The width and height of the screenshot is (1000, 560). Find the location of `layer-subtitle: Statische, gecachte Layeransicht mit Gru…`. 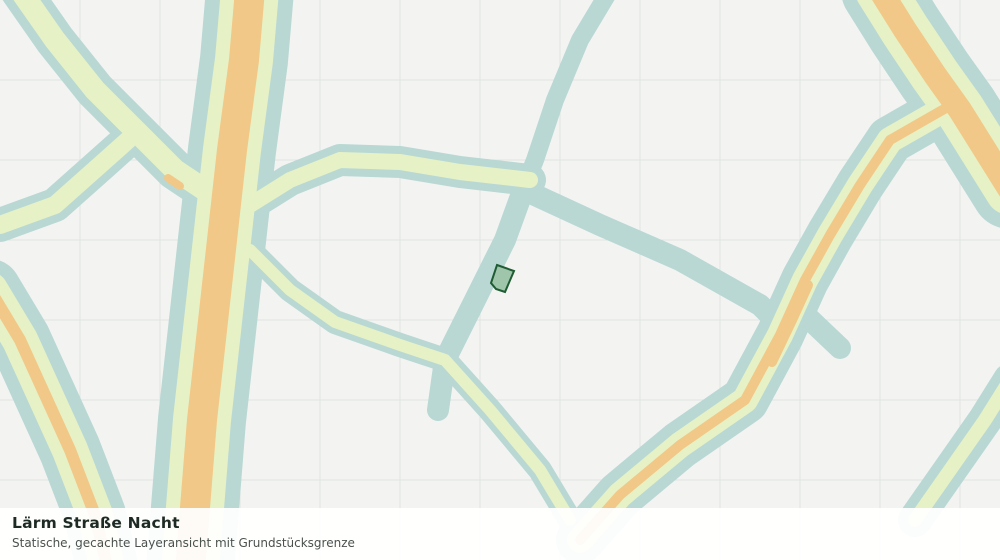

layer-subtitle: Statische, gecachte Layeransicht mit Gru… is located at coordinates (183, 543).